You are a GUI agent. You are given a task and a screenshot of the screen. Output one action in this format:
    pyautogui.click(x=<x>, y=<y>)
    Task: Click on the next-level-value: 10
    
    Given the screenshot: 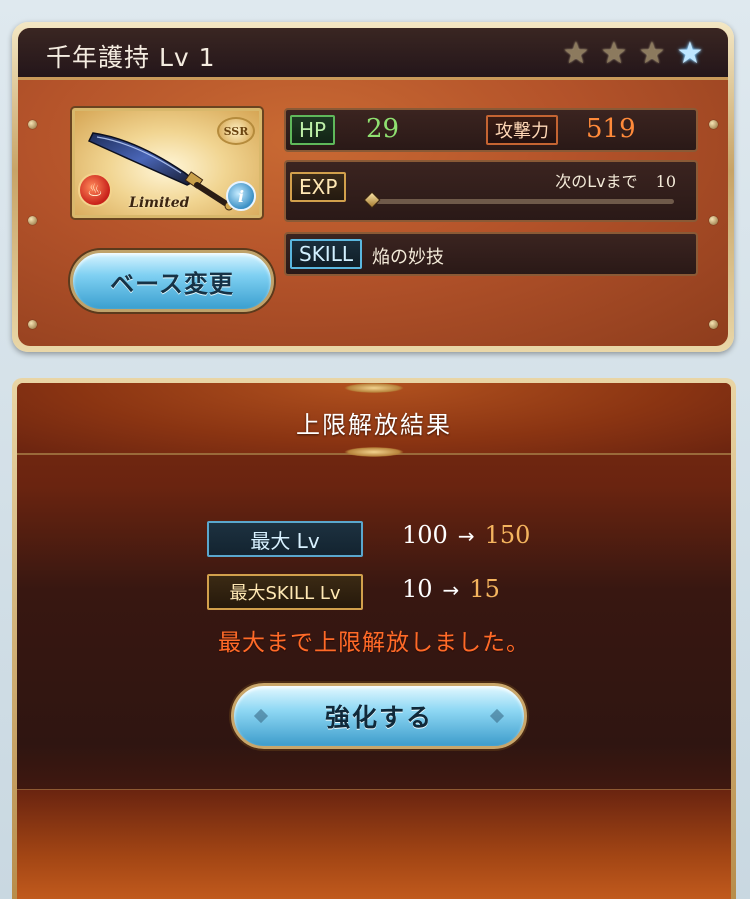 What is the action you would take?
    pyautogui.click(x=665, y=181)
    